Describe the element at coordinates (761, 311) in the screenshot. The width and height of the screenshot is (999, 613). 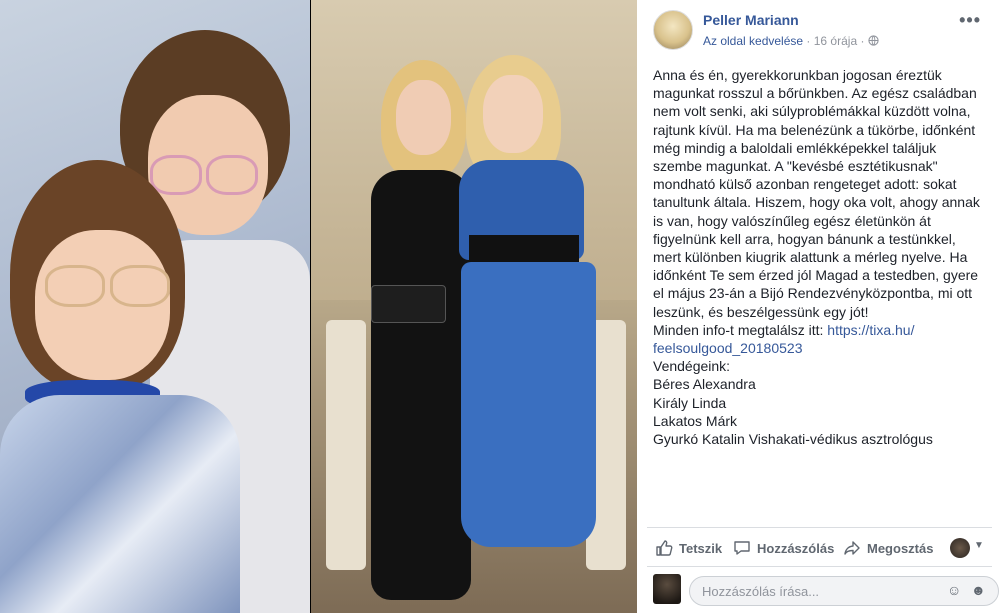
I see `body-line: leszünk, és beszélgessünk egy jót!` at that location.